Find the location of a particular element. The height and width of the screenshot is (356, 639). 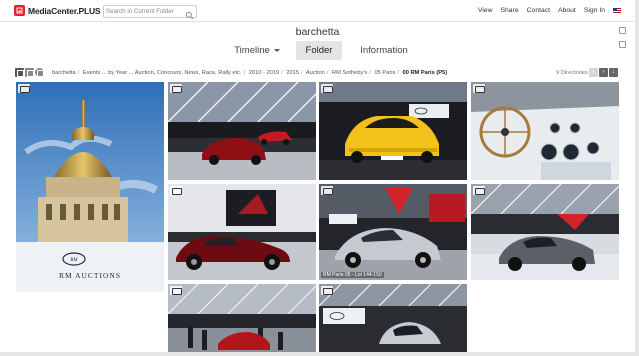

directory-count: 9 Directories is located at coordinates (572, 73).